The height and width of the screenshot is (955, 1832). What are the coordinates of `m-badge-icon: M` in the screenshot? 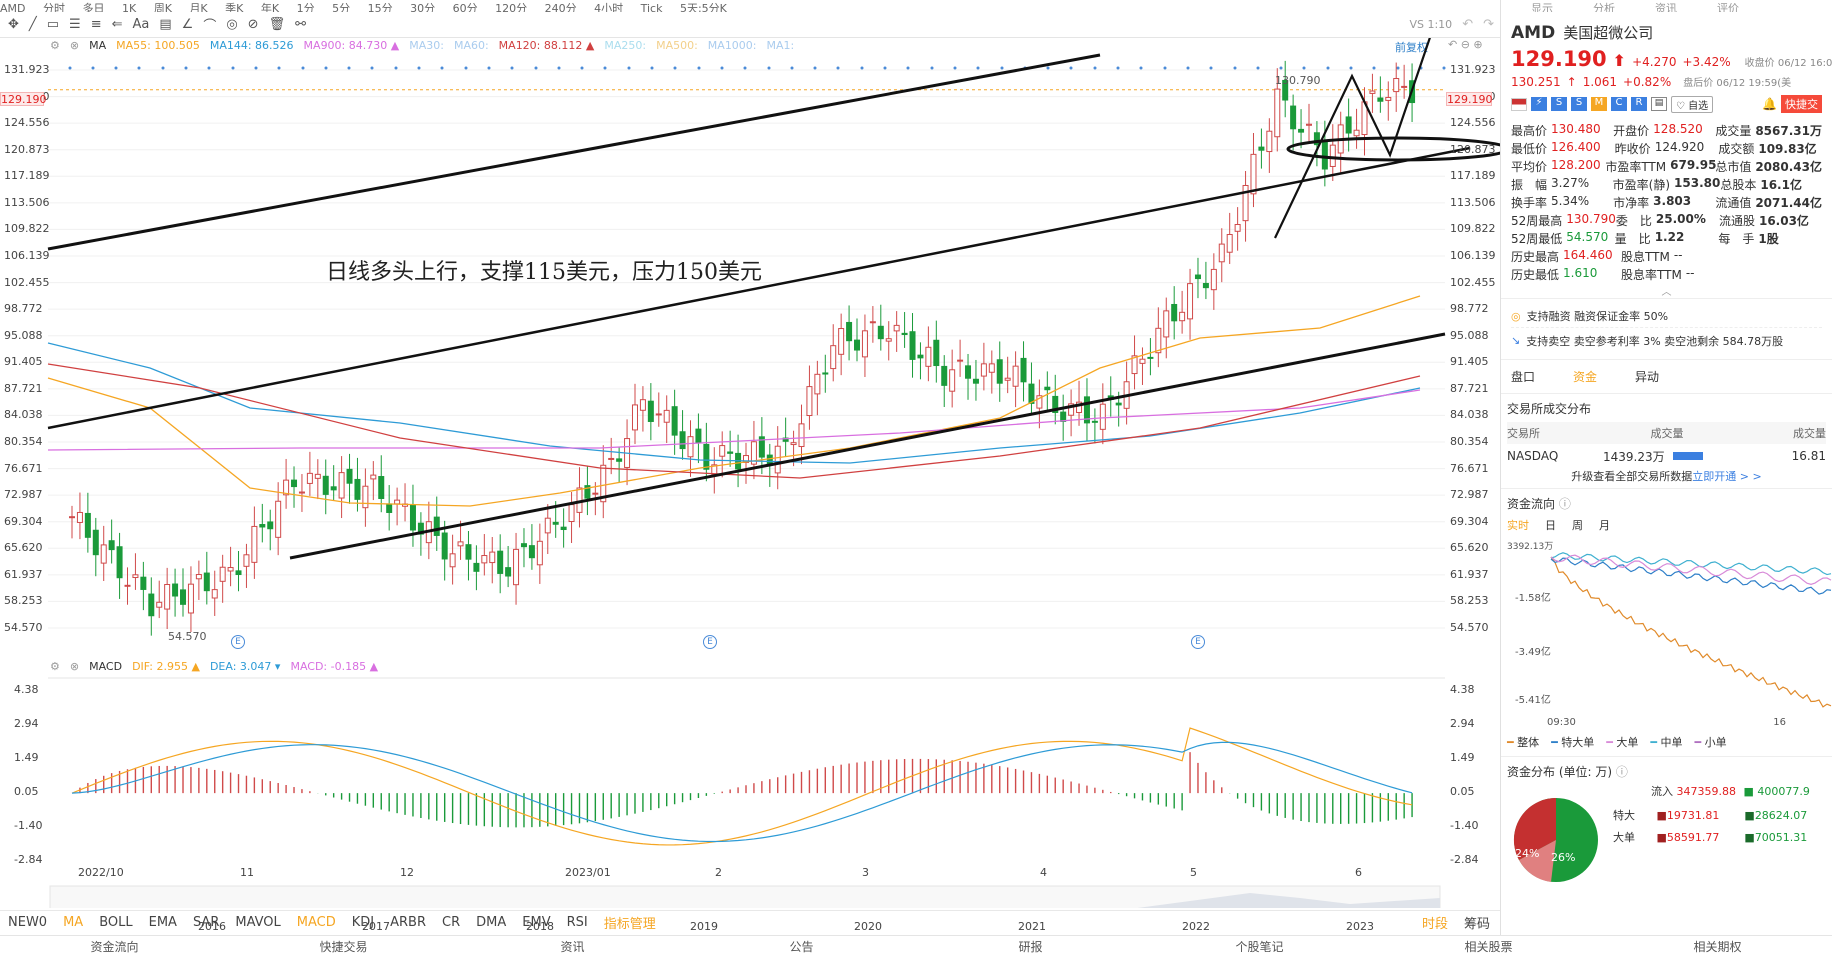 It's located at (1599, 104).